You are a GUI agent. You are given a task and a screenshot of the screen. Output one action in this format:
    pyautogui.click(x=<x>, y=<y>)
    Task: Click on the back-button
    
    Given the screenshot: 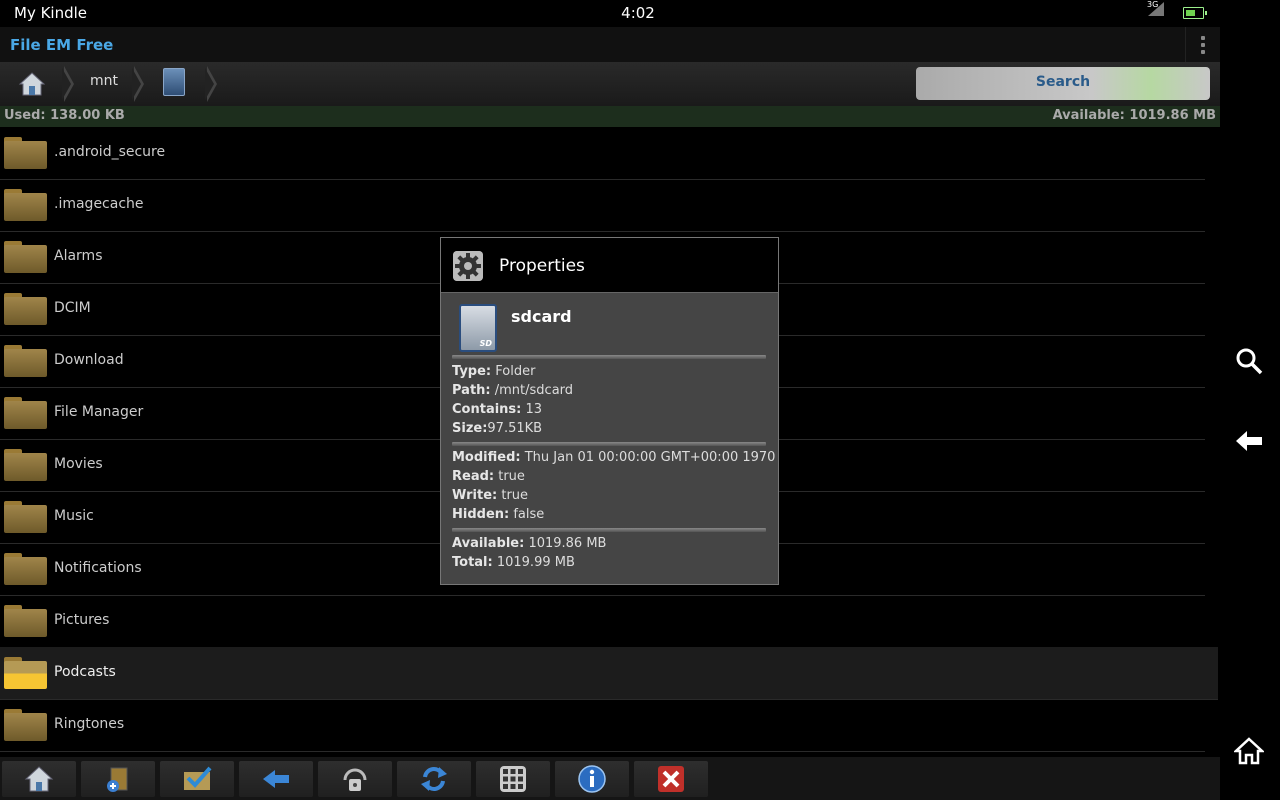 What is the action you would take?
    pyautogui.click(x=276, y=779)
    